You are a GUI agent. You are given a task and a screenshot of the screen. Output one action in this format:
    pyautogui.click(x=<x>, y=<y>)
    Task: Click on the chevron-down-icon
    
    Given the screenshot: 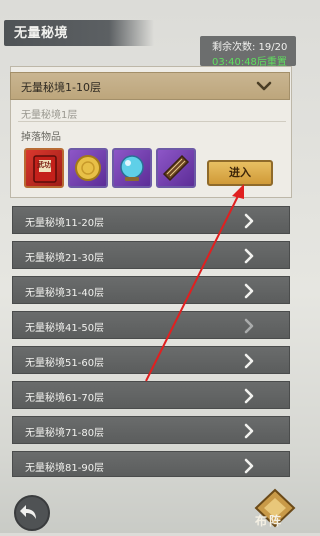 What is the action you would take?
    pyautogui.click(x=264, y=86)
    